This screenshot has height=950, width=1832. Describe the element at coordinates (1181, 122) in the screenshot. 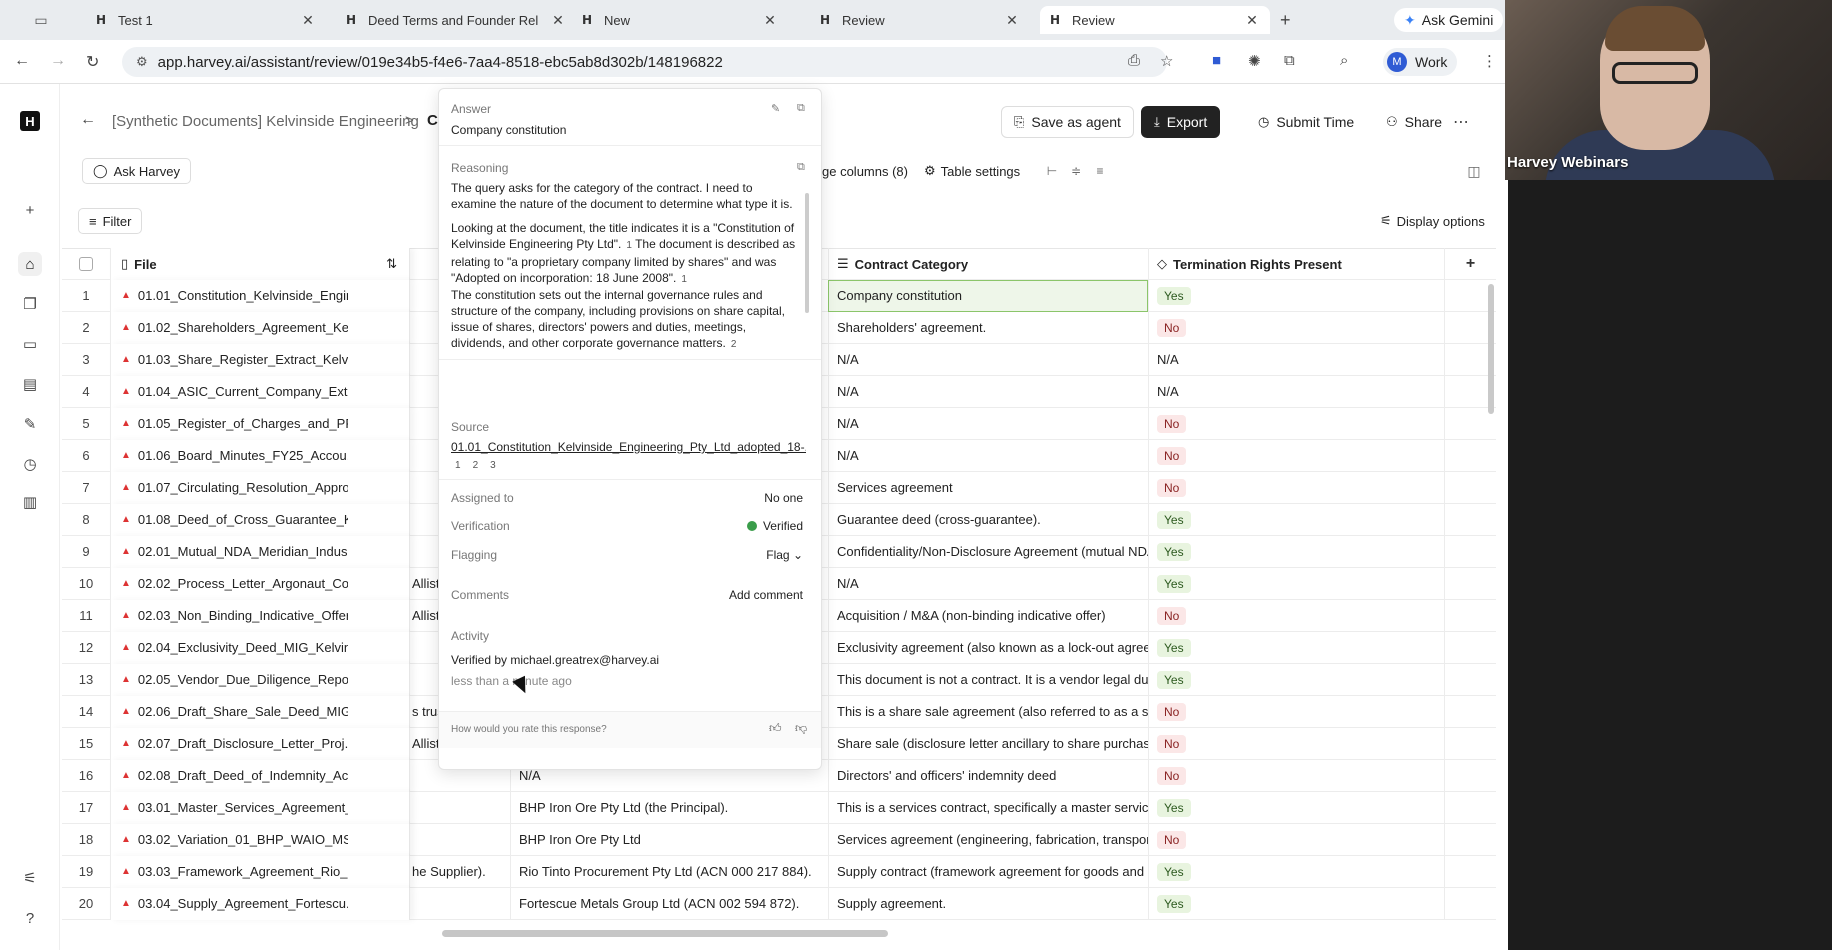

I see `export-button: ⤓ Export` at that location.